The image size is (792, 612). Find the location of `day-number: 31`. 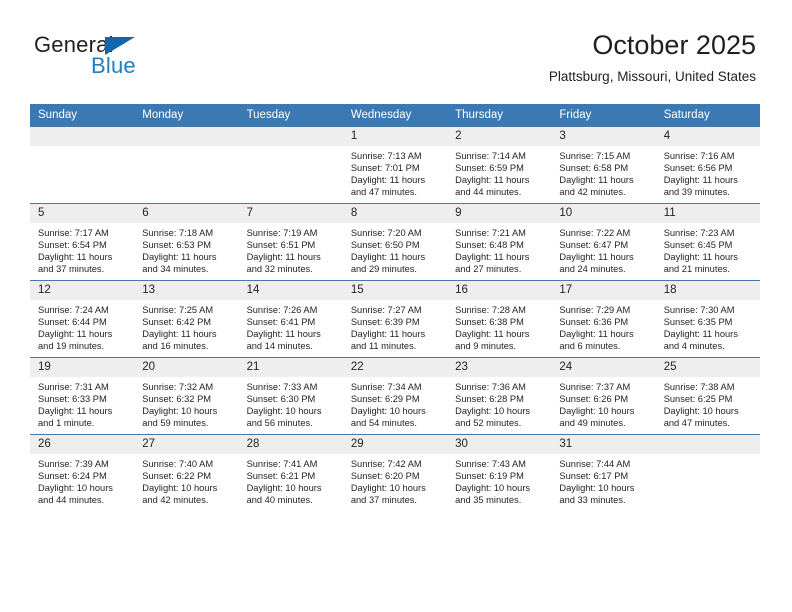

day-number: 31 is located at coordinates (603, 444).